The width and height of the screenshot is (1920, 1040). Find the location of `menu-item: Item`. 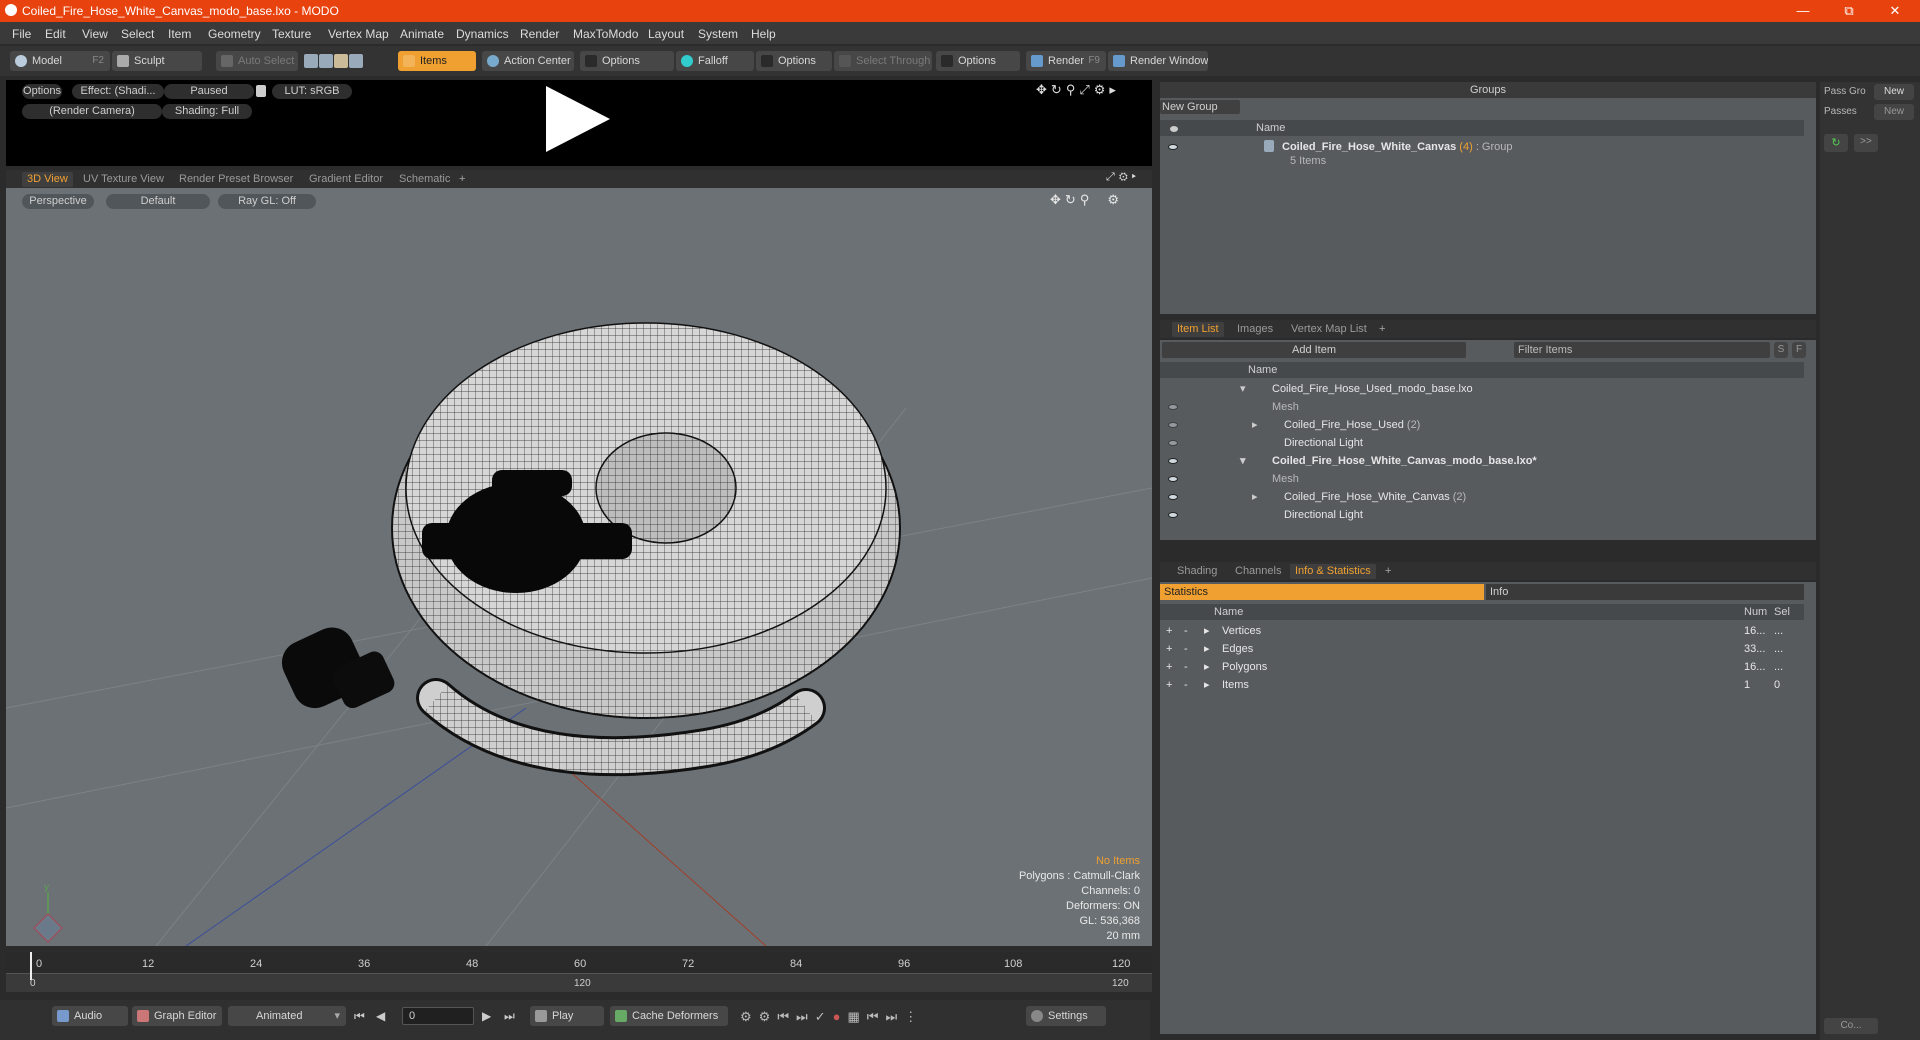

menu-item: Item is located at coordinates (179, 34).